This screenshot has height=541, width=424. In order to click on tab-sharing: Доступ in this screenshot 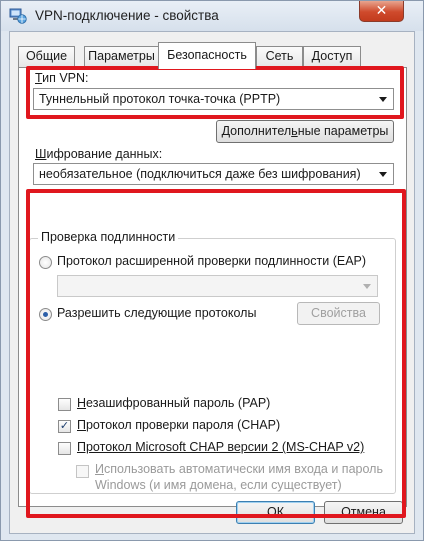, I will do `click(332, 56)`.